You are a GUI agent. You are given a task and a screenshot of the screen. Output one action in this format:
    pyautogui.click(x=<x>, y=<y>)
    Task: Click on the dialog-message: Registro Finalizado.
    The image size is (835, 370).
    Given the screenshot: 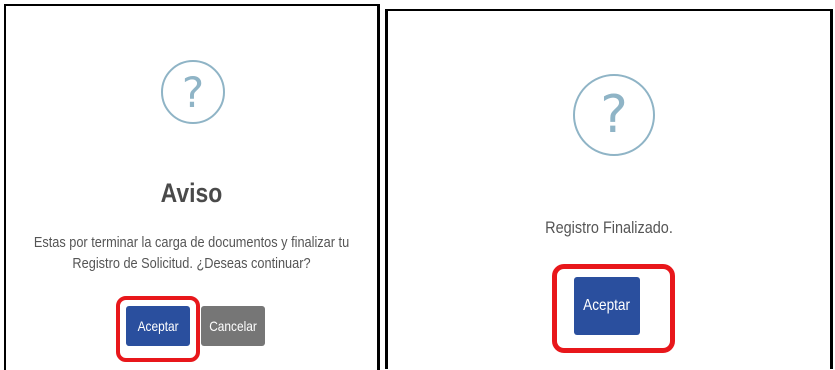 What is the action you would take?
    pyautogui.click(x=609, y=227)
    